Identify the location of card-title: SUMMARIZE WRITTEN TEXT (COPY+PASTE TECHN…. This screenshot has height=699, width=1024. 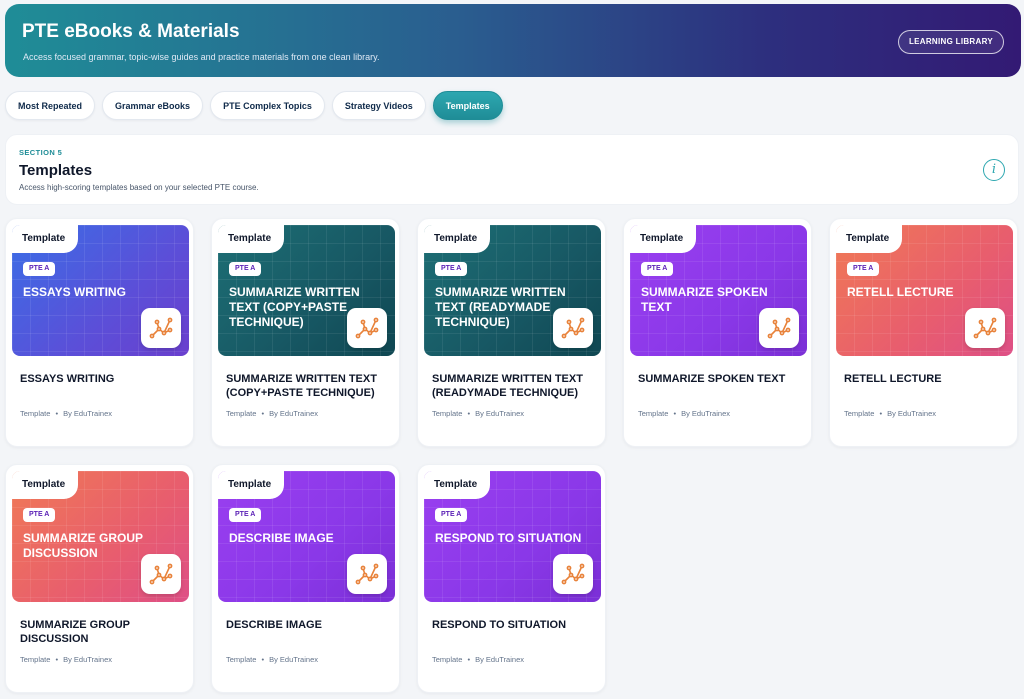
(301, 386).